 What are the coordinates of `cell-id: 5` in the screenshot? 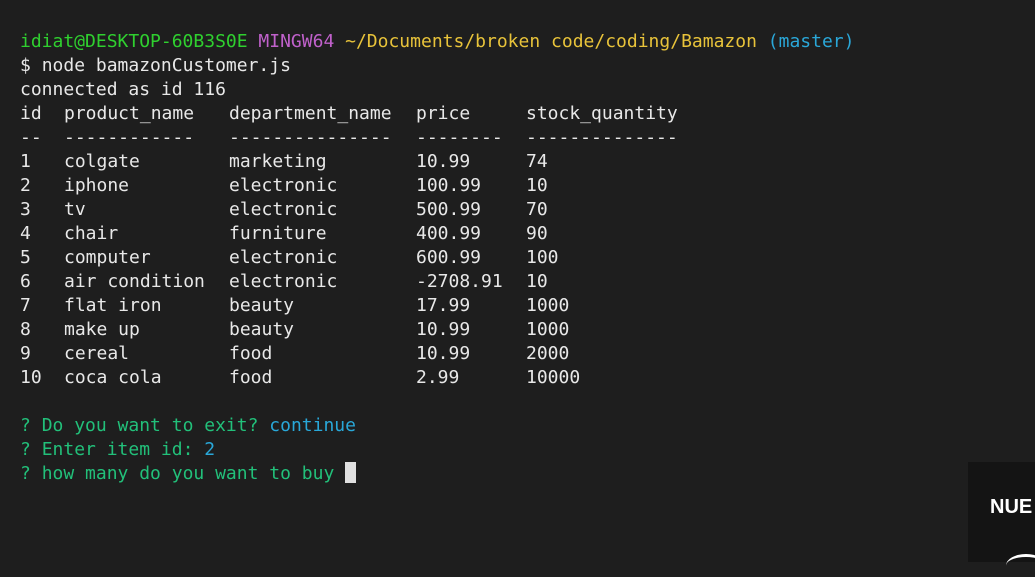 It's located at (25, 257).